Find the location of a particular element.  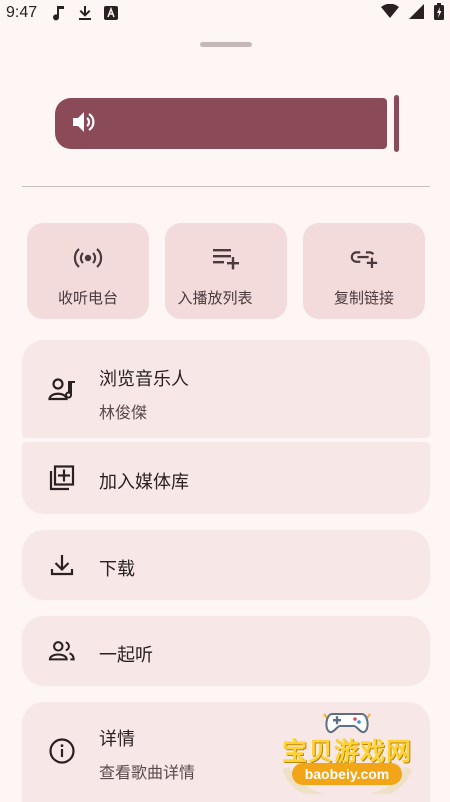

listen-together-title: 一起听 is located at coordinates (126, 655).